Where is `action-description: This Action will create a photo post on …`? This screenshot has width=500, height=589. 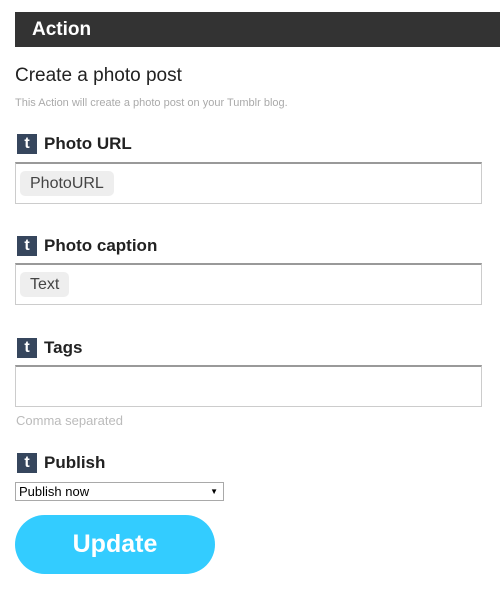 action-description: This Action will create a photo post on … is located at coordinates (151, 103).